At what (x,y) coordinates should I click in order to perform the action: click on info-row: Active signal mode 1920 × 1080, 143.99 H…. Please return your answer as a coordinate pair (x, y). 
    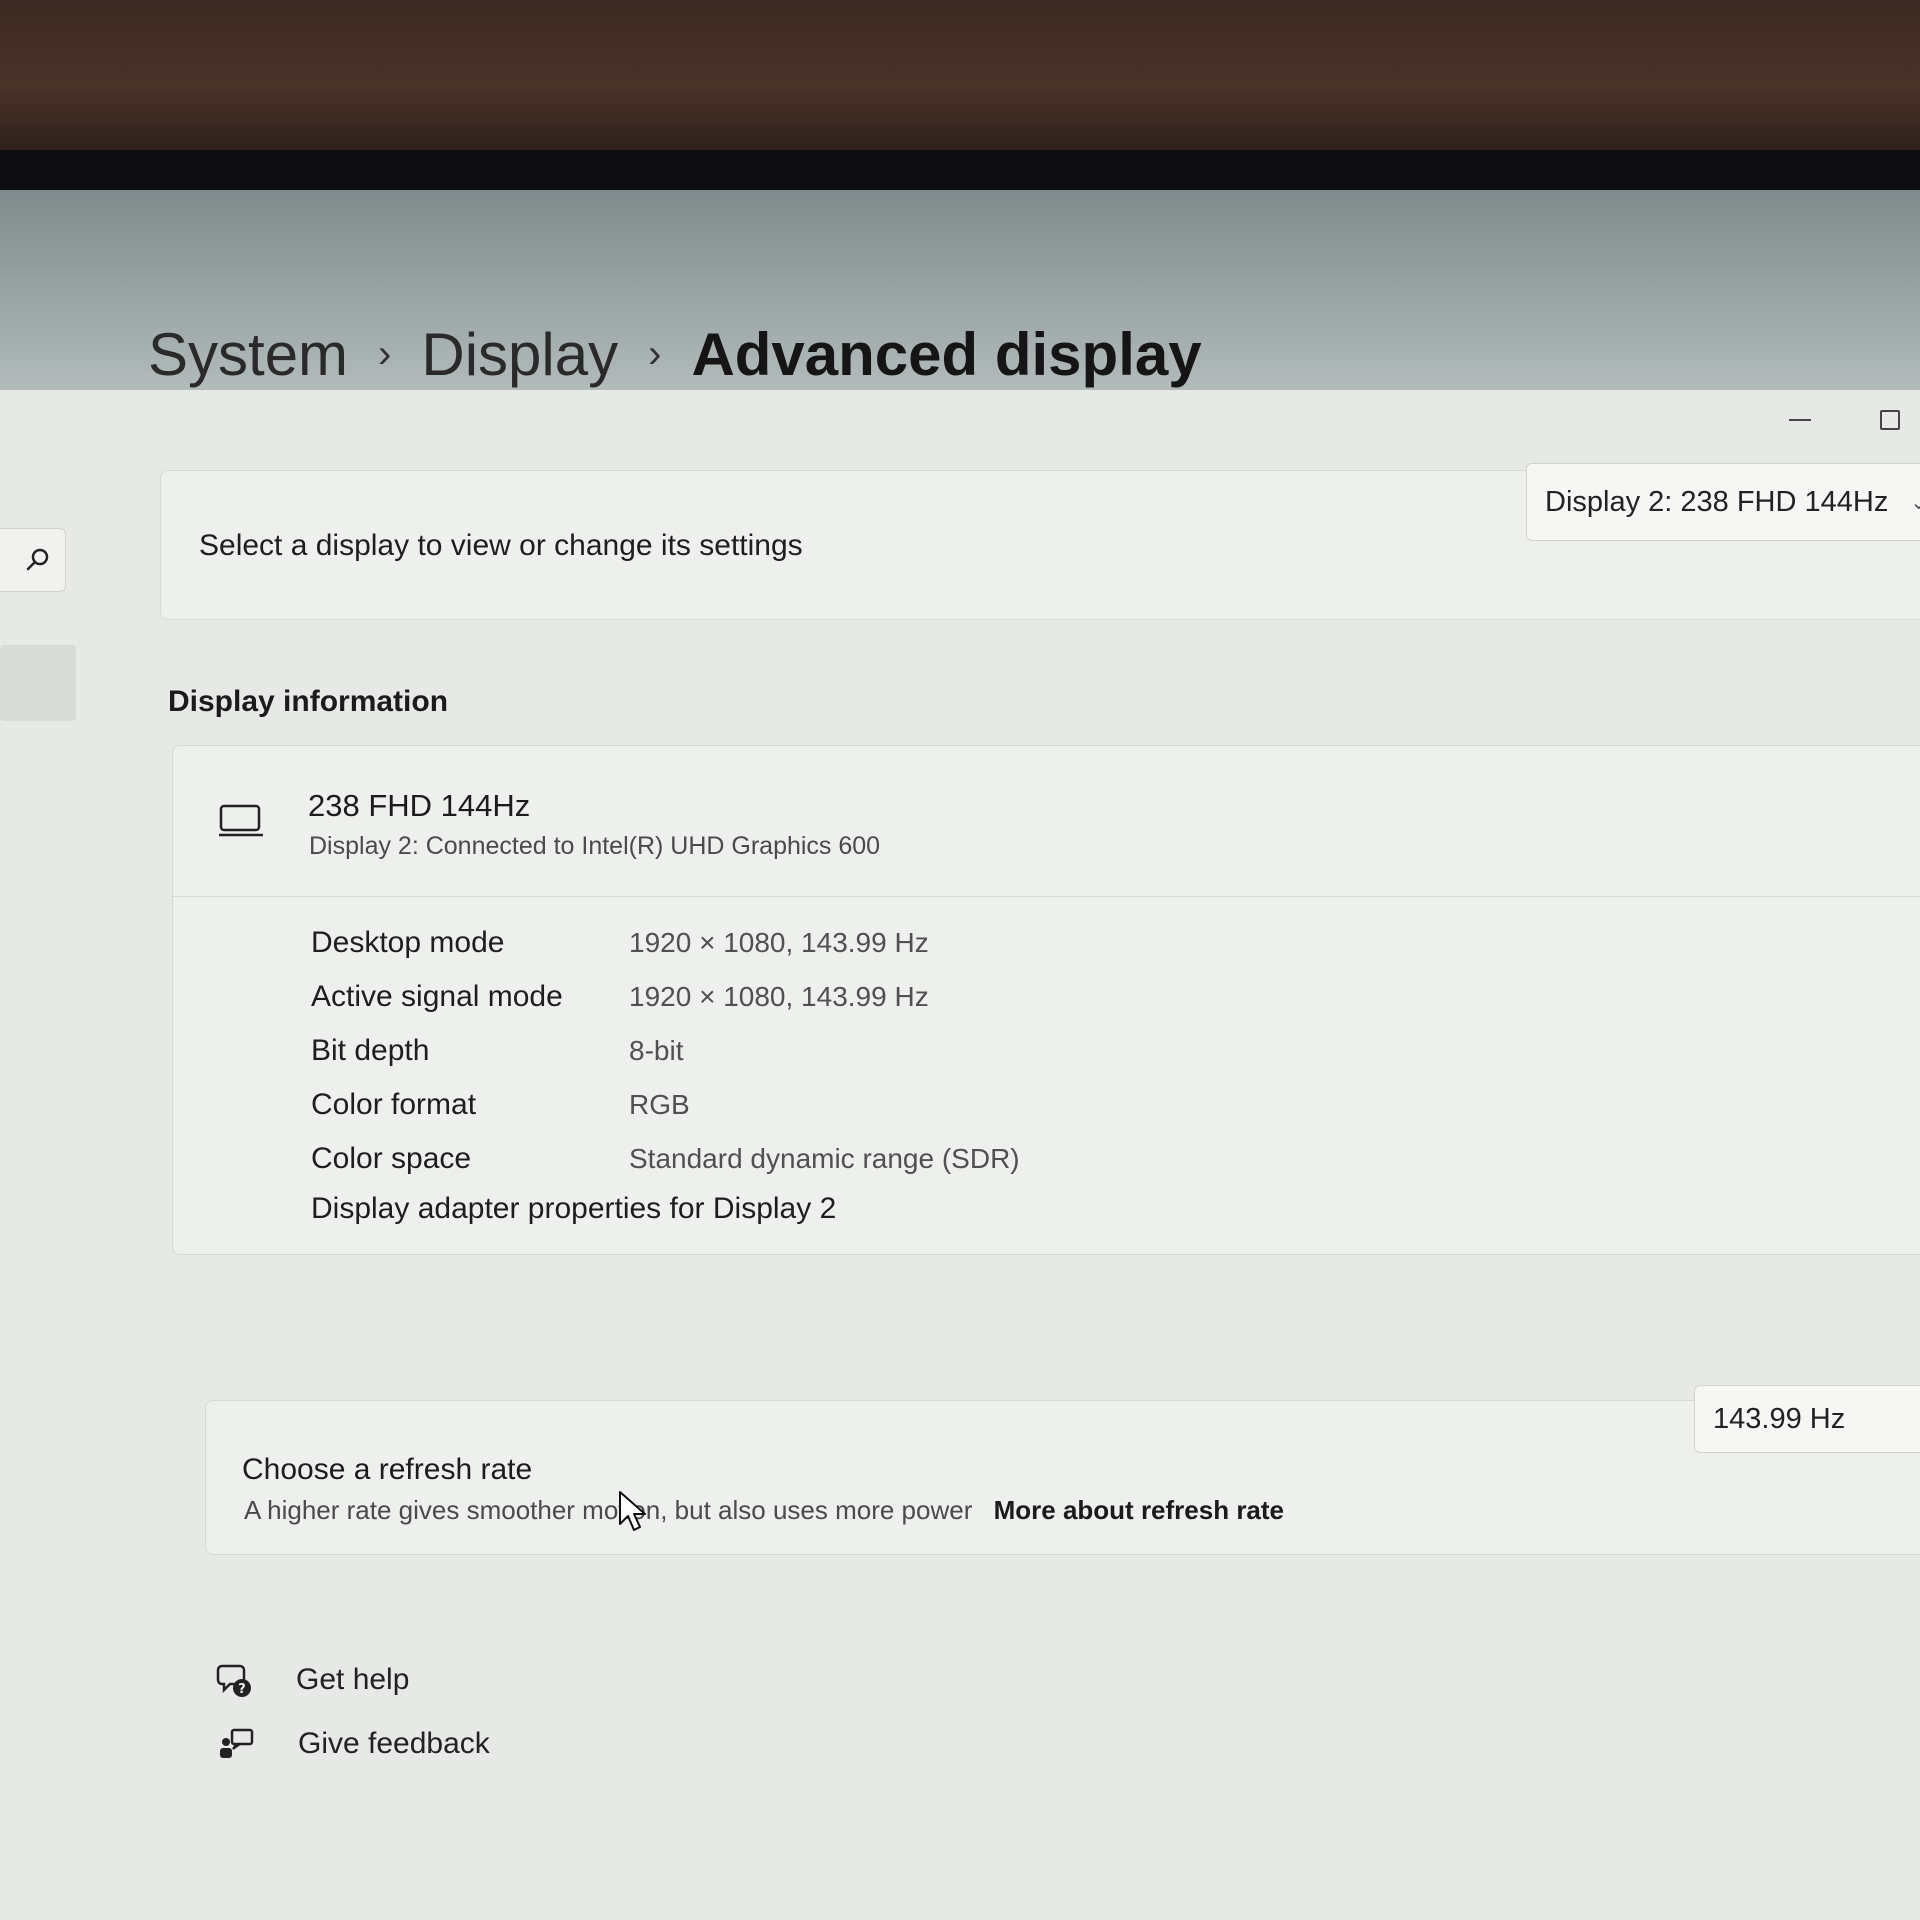
    Looking at the image, I should click on (665, 997).